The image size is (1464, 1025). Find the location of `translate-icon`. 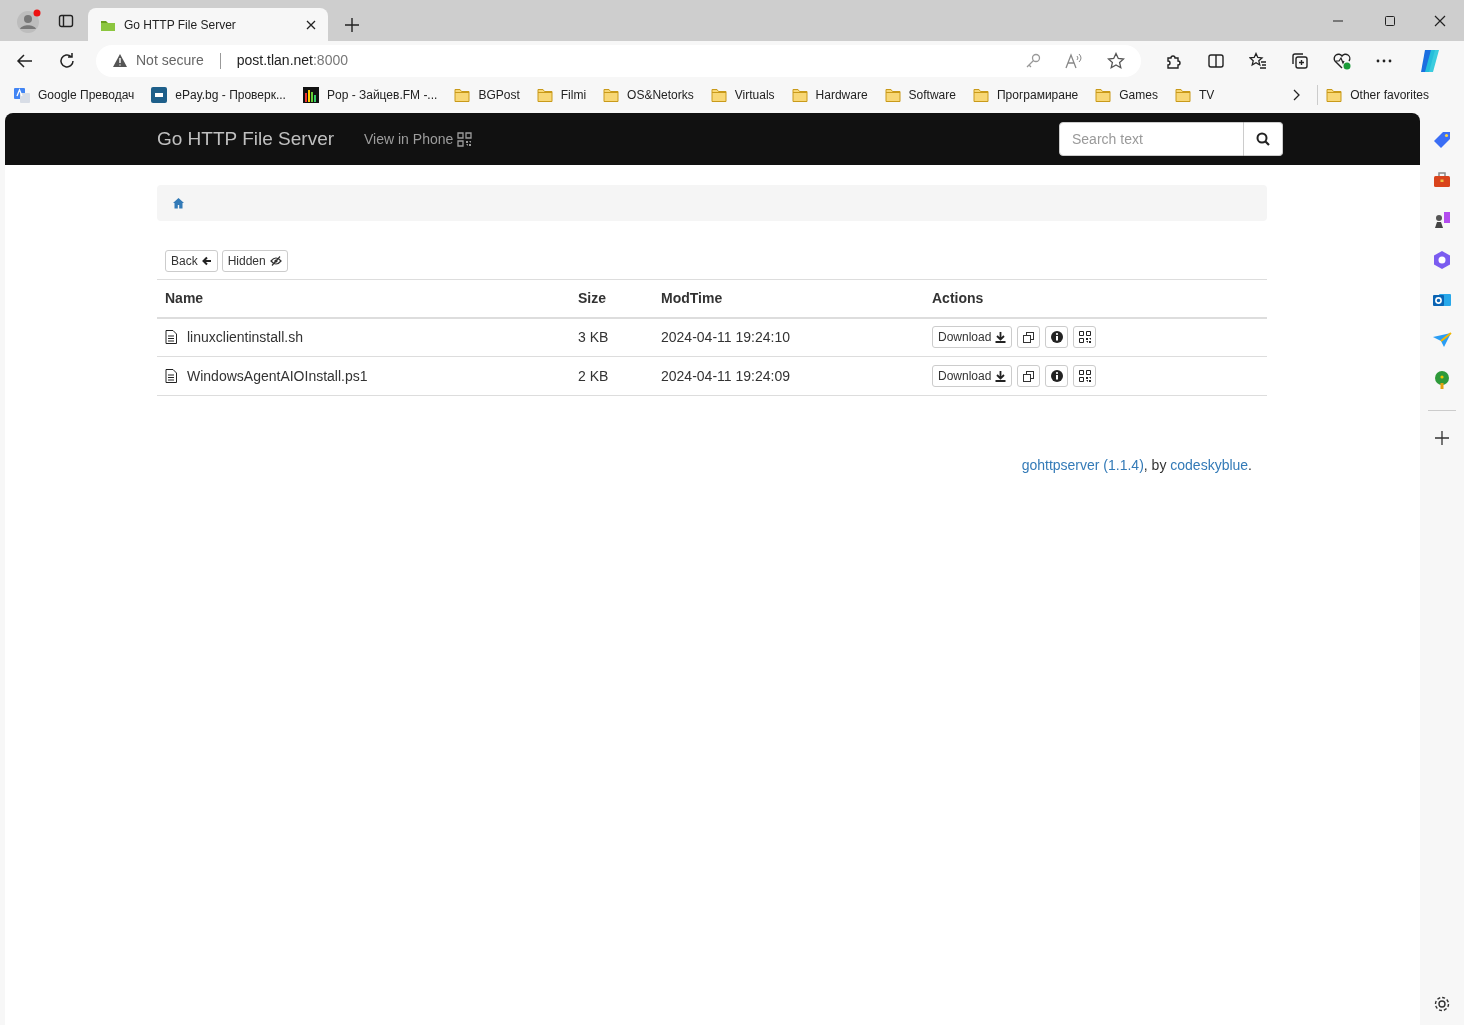

translate-icon is located at coordinates (22, 95).